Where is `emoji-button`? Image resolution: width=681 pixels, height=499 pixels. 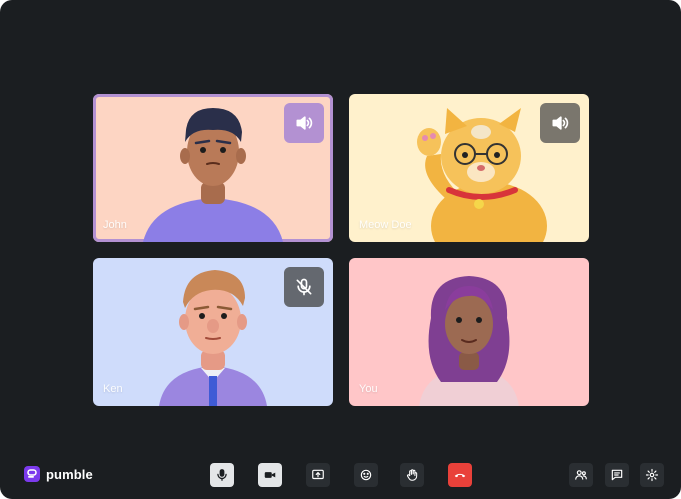
emoji-button is located at coordinates (366, 475).